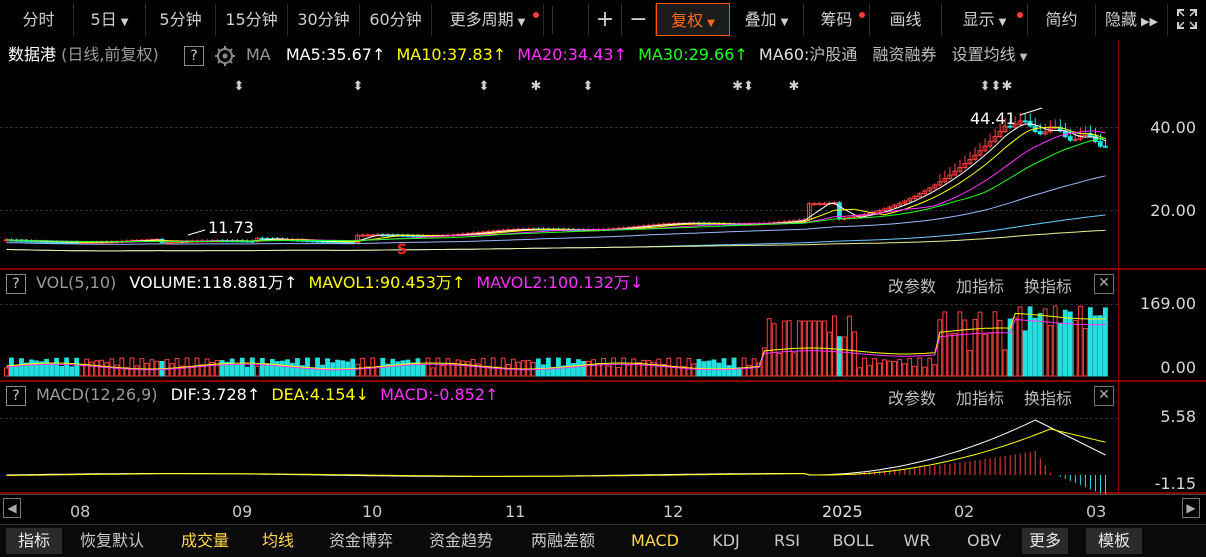  Describe the element at coordinates (515, 511) in the screenshot. I see `x-tick-11: 11` at that location.